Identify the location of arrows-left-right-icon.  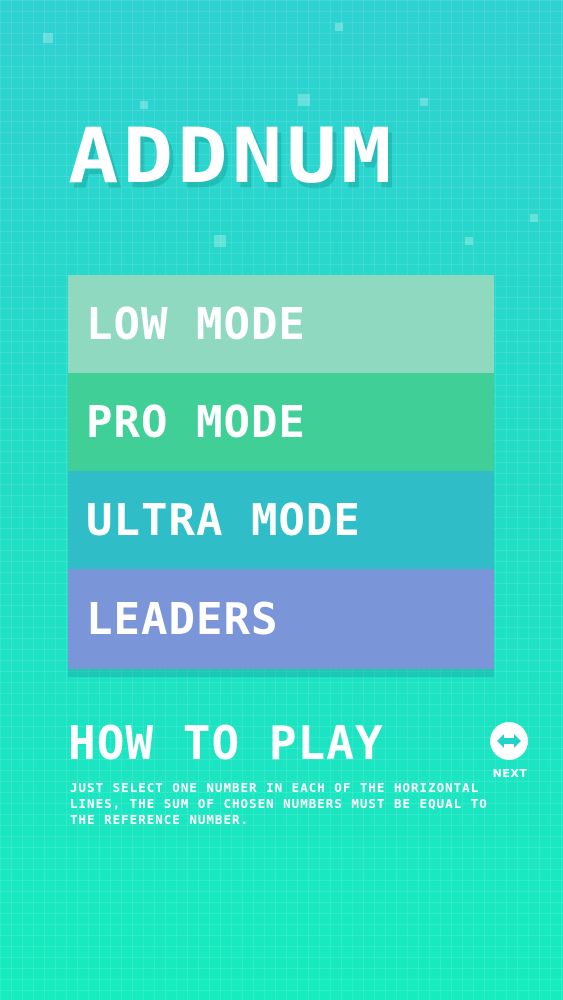
(509, 741).